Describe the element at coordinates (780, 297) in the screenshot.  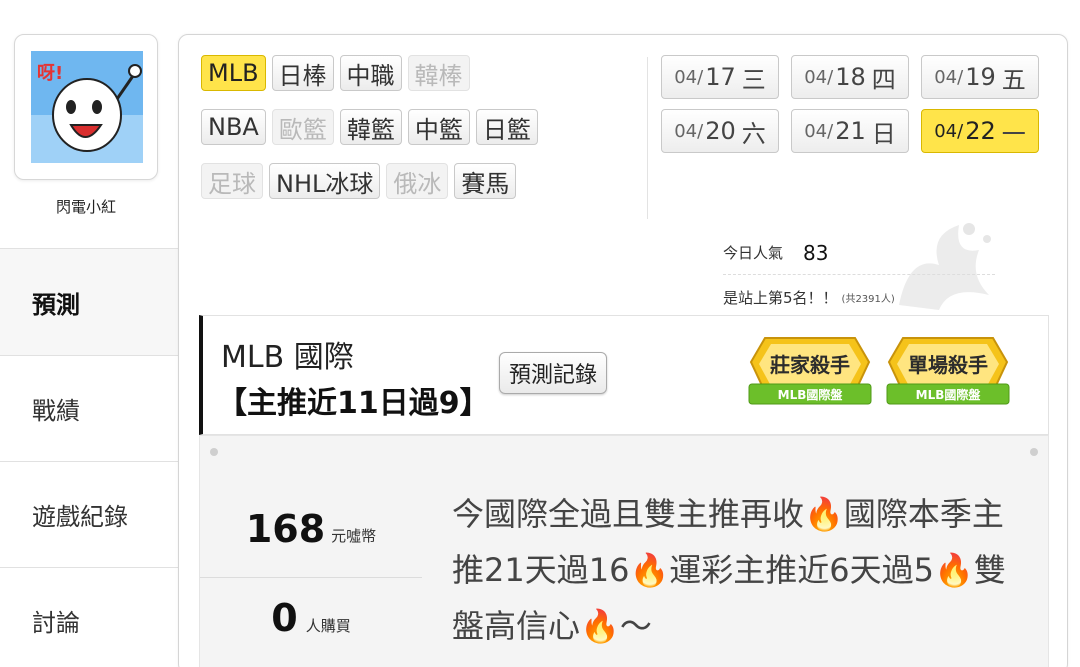
I see `rank-text: 是站上第5名！！` at that location.